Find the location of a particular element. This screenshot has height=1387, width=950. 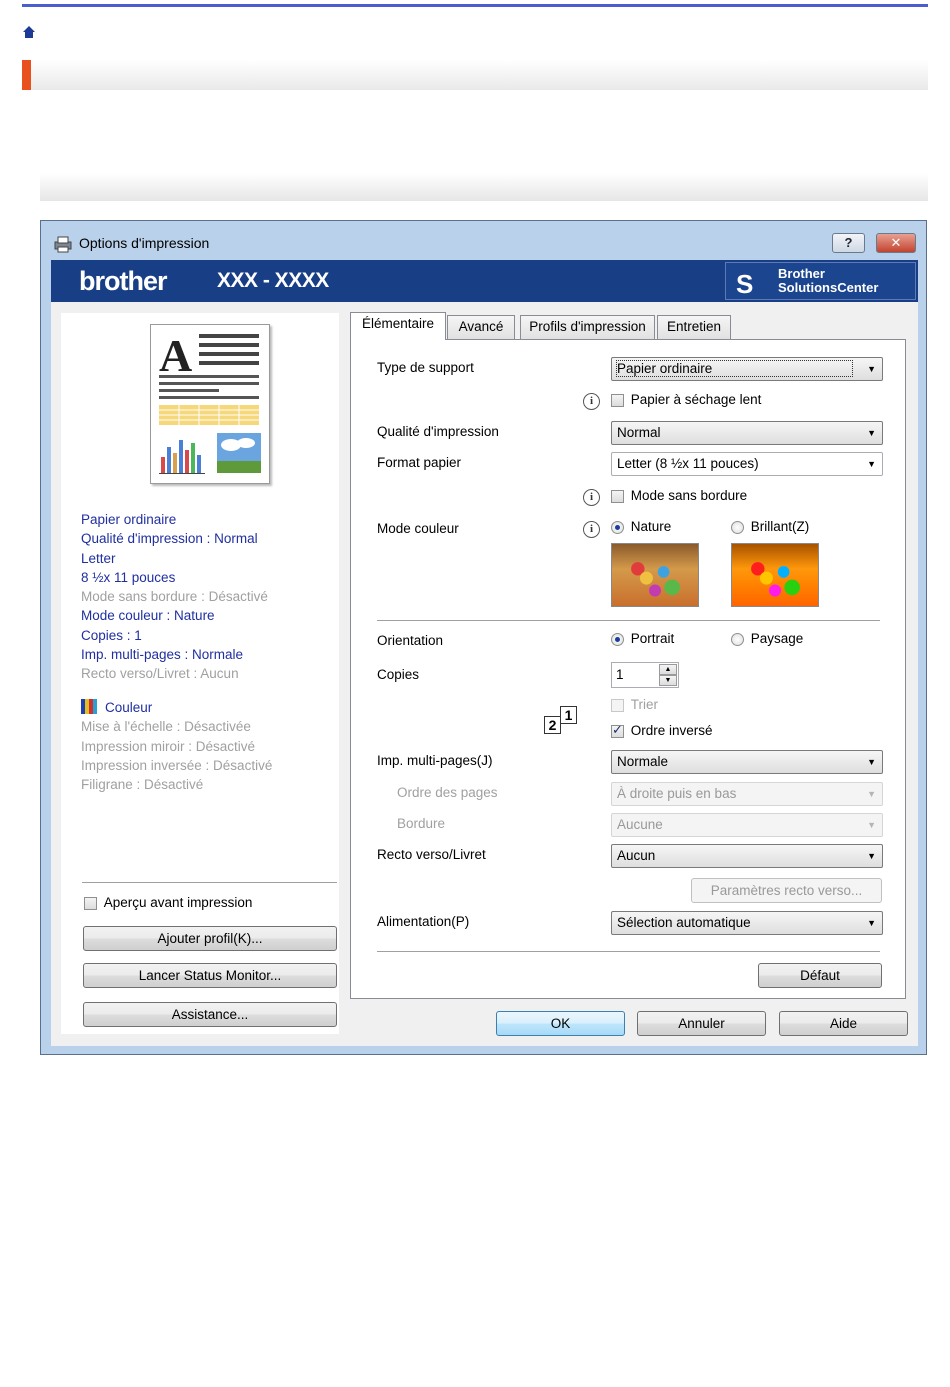

color-summary: Couleur is located at coordinates (176, 707).